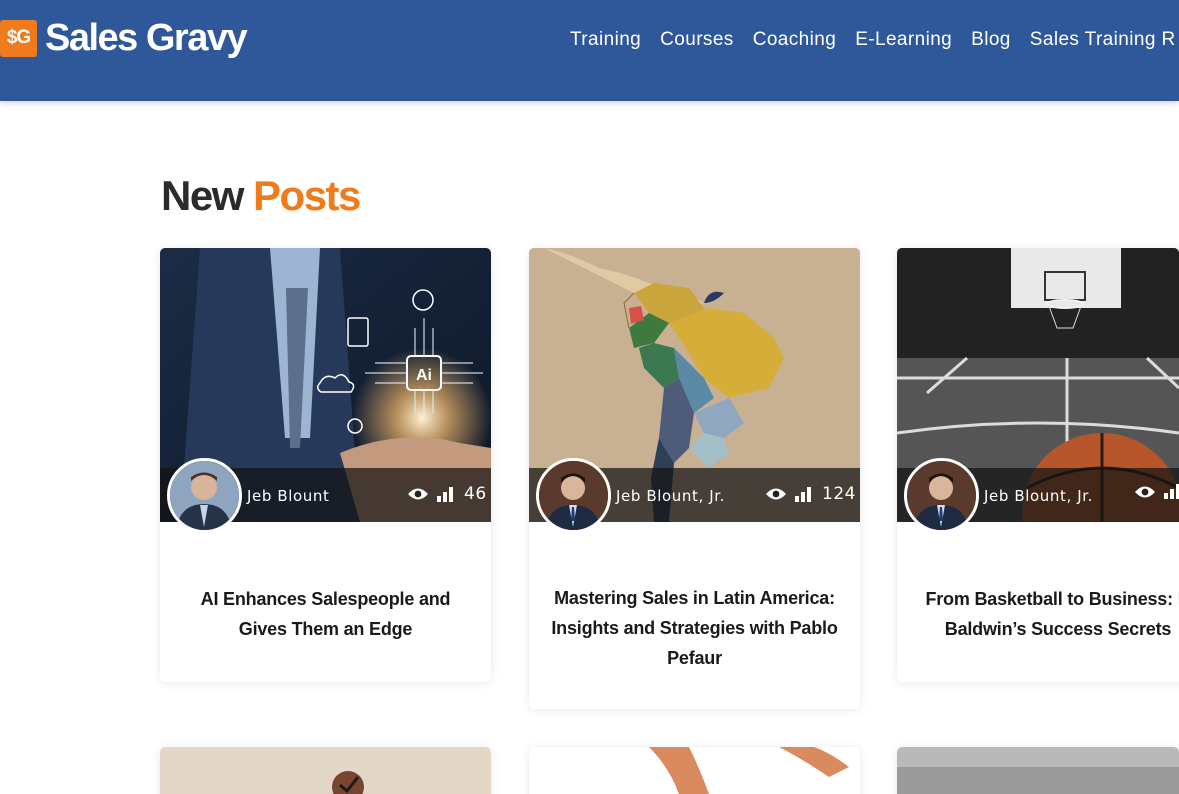 This screenshot has width=1179, height=794. What do you see at coordinates (424, 375) in the screenshot?
I see `svg-text: Ai` at bounding box center [424, 375].